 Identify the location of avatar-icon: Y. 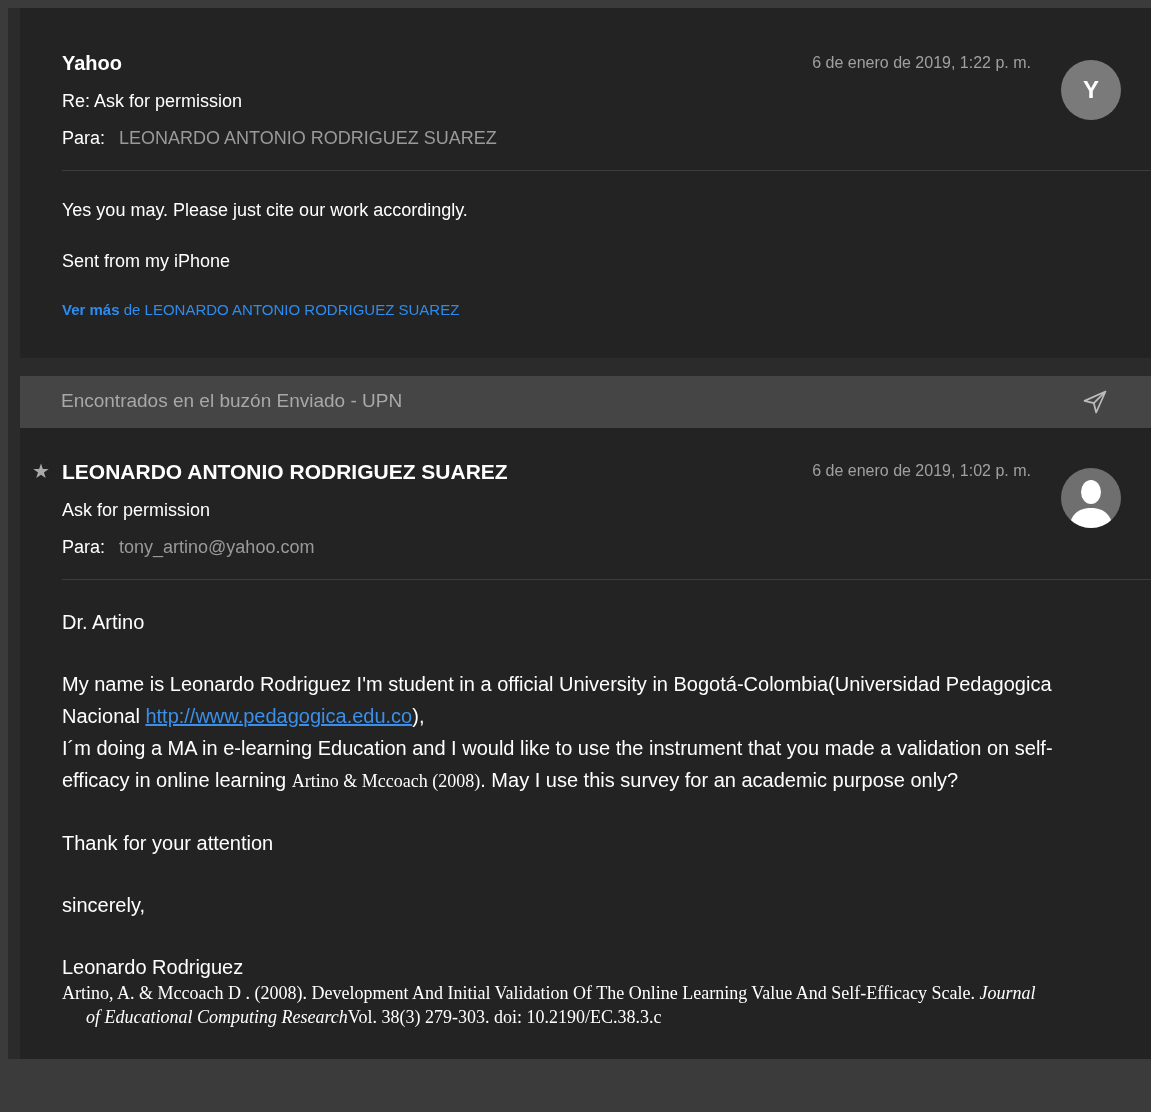
(1091, 90).